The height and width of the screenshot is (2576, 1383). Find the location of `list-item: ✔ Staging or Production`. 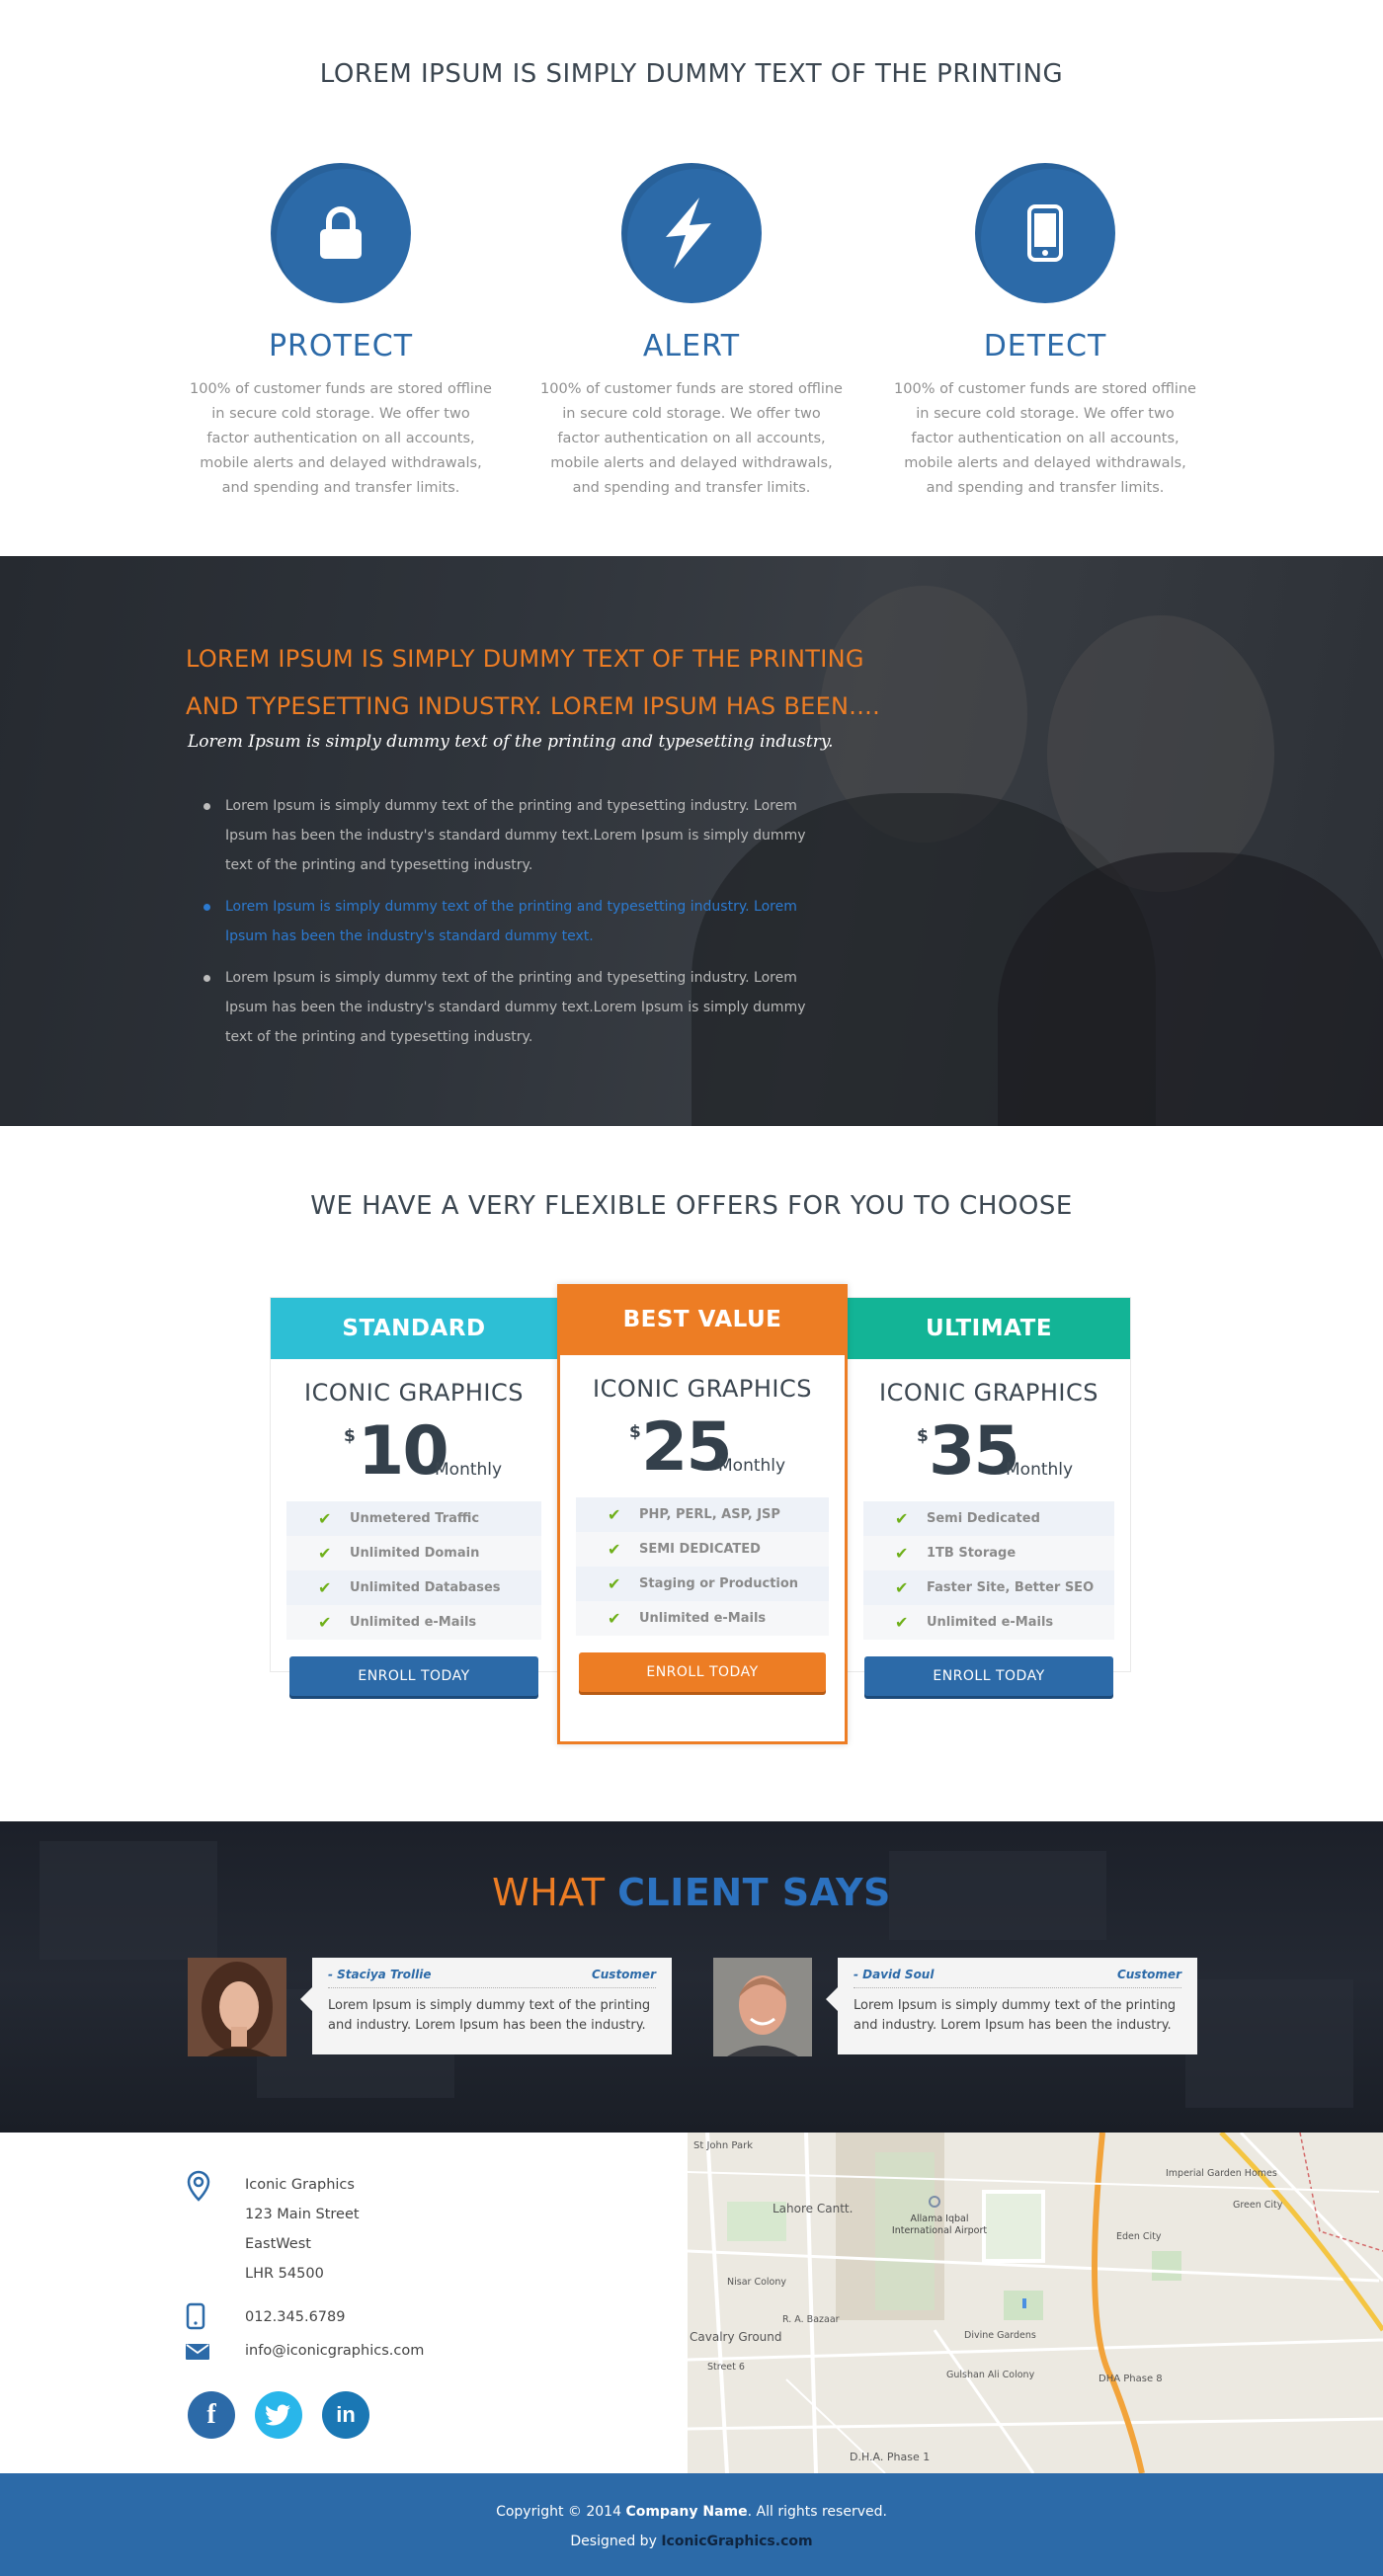

list-item: ✔ Staging or Production is located at coordinates (702, 1584).